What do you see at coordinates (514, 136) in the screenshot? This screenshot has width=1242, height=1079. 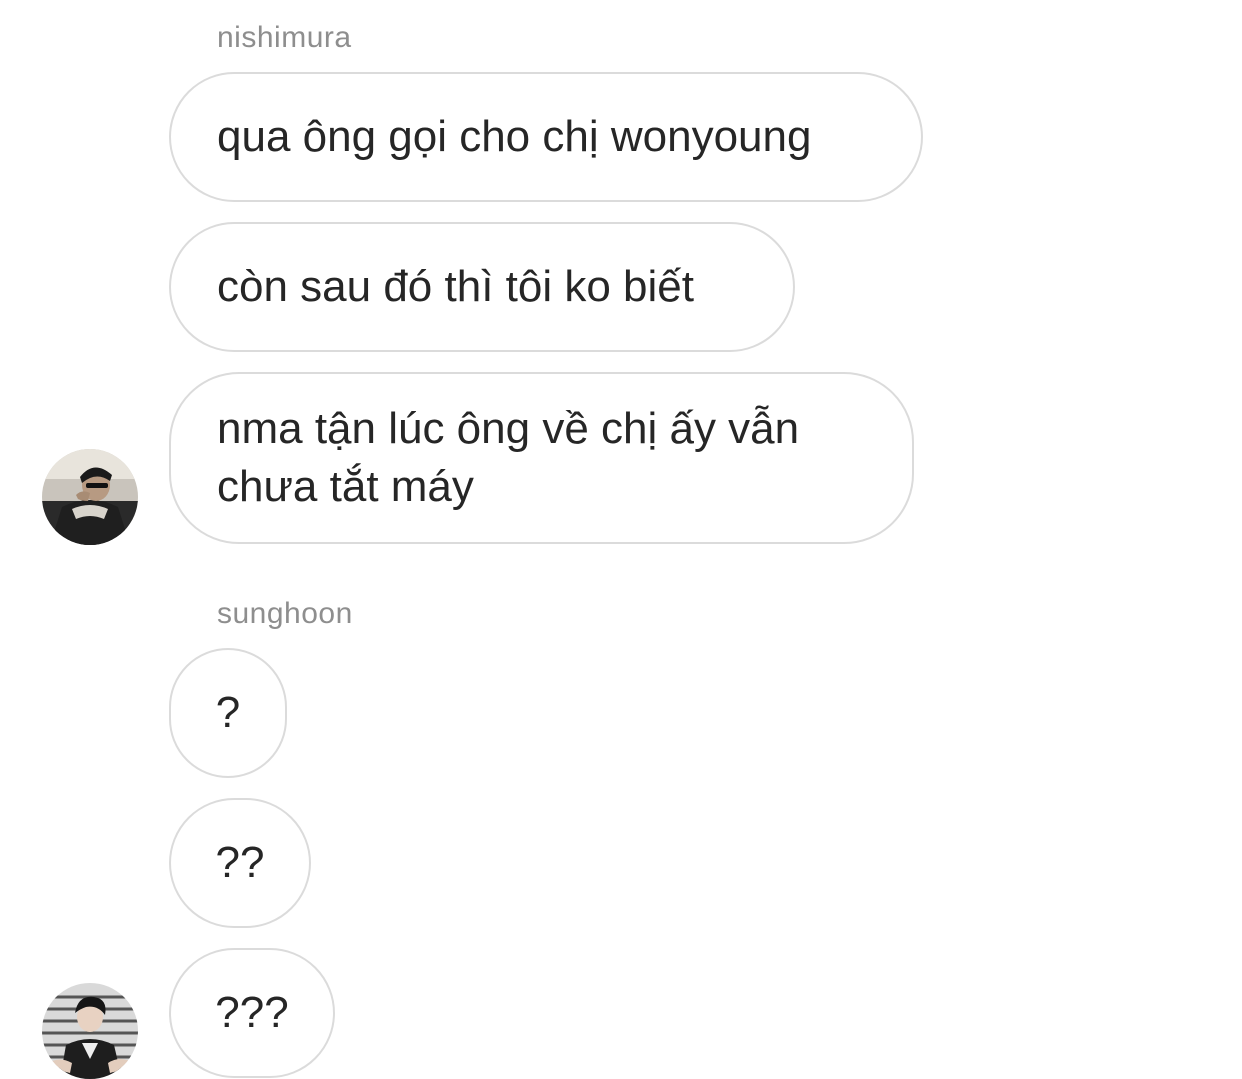 I see `message-text: qua ông gọi cho chị wonyoung` at bounding box center [514, 136].